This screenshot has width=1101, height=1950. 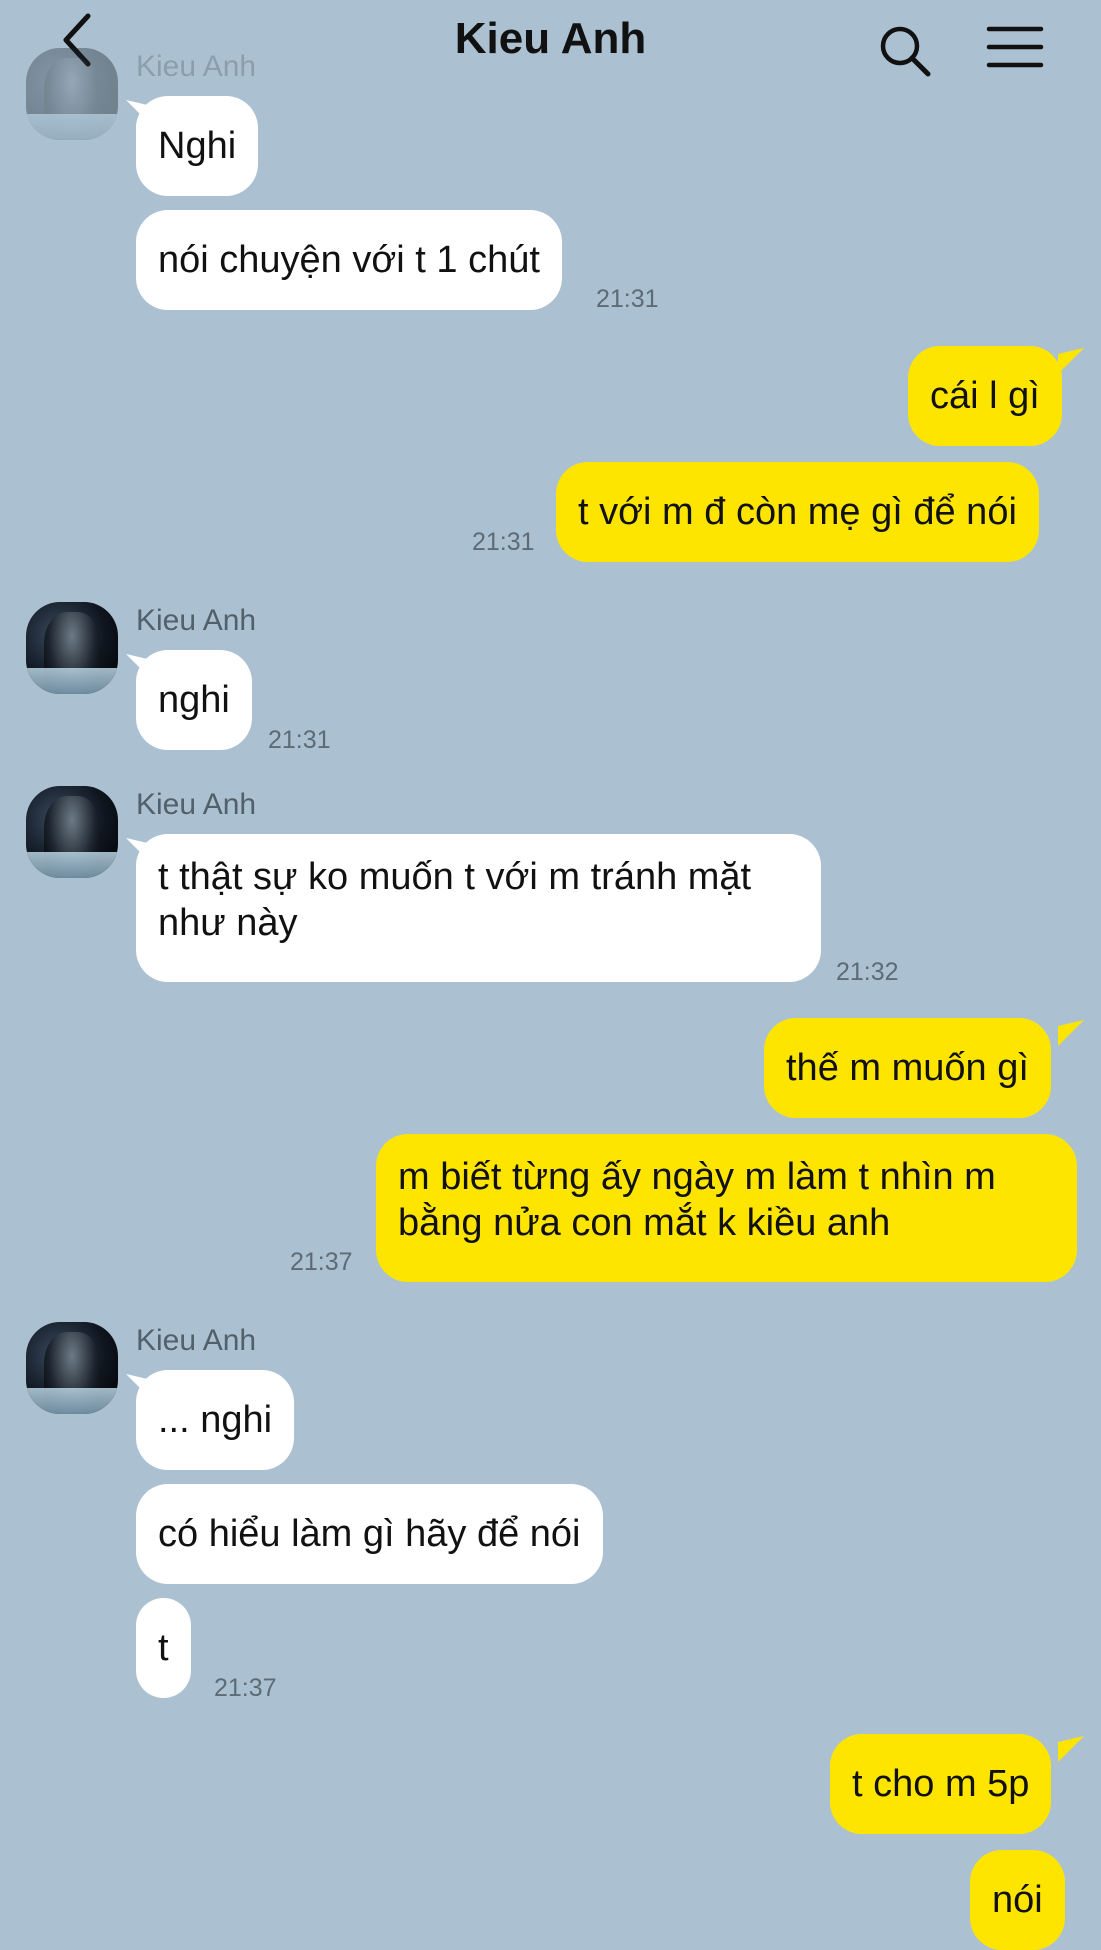 I want to click on message-bubble: nghi, so click(x=194, y=700).